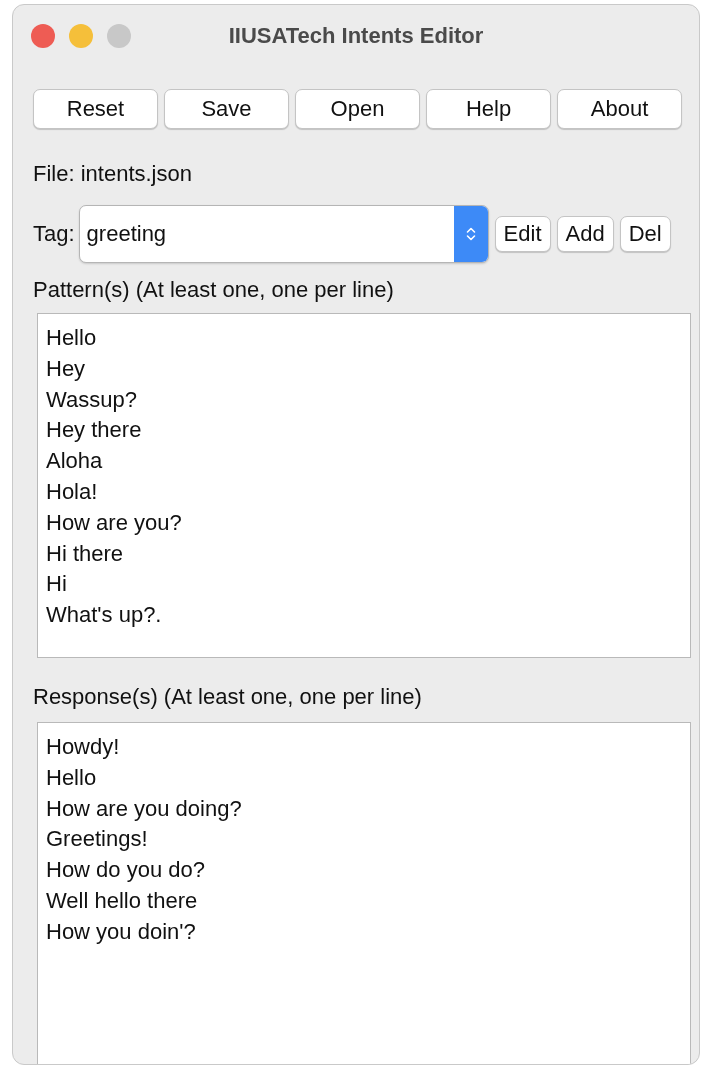  What do you see at coordinates (356, 35) in the screenshot?
I see `window-title: IIUSATech Intents Editor` at bounding box center [356, 35].